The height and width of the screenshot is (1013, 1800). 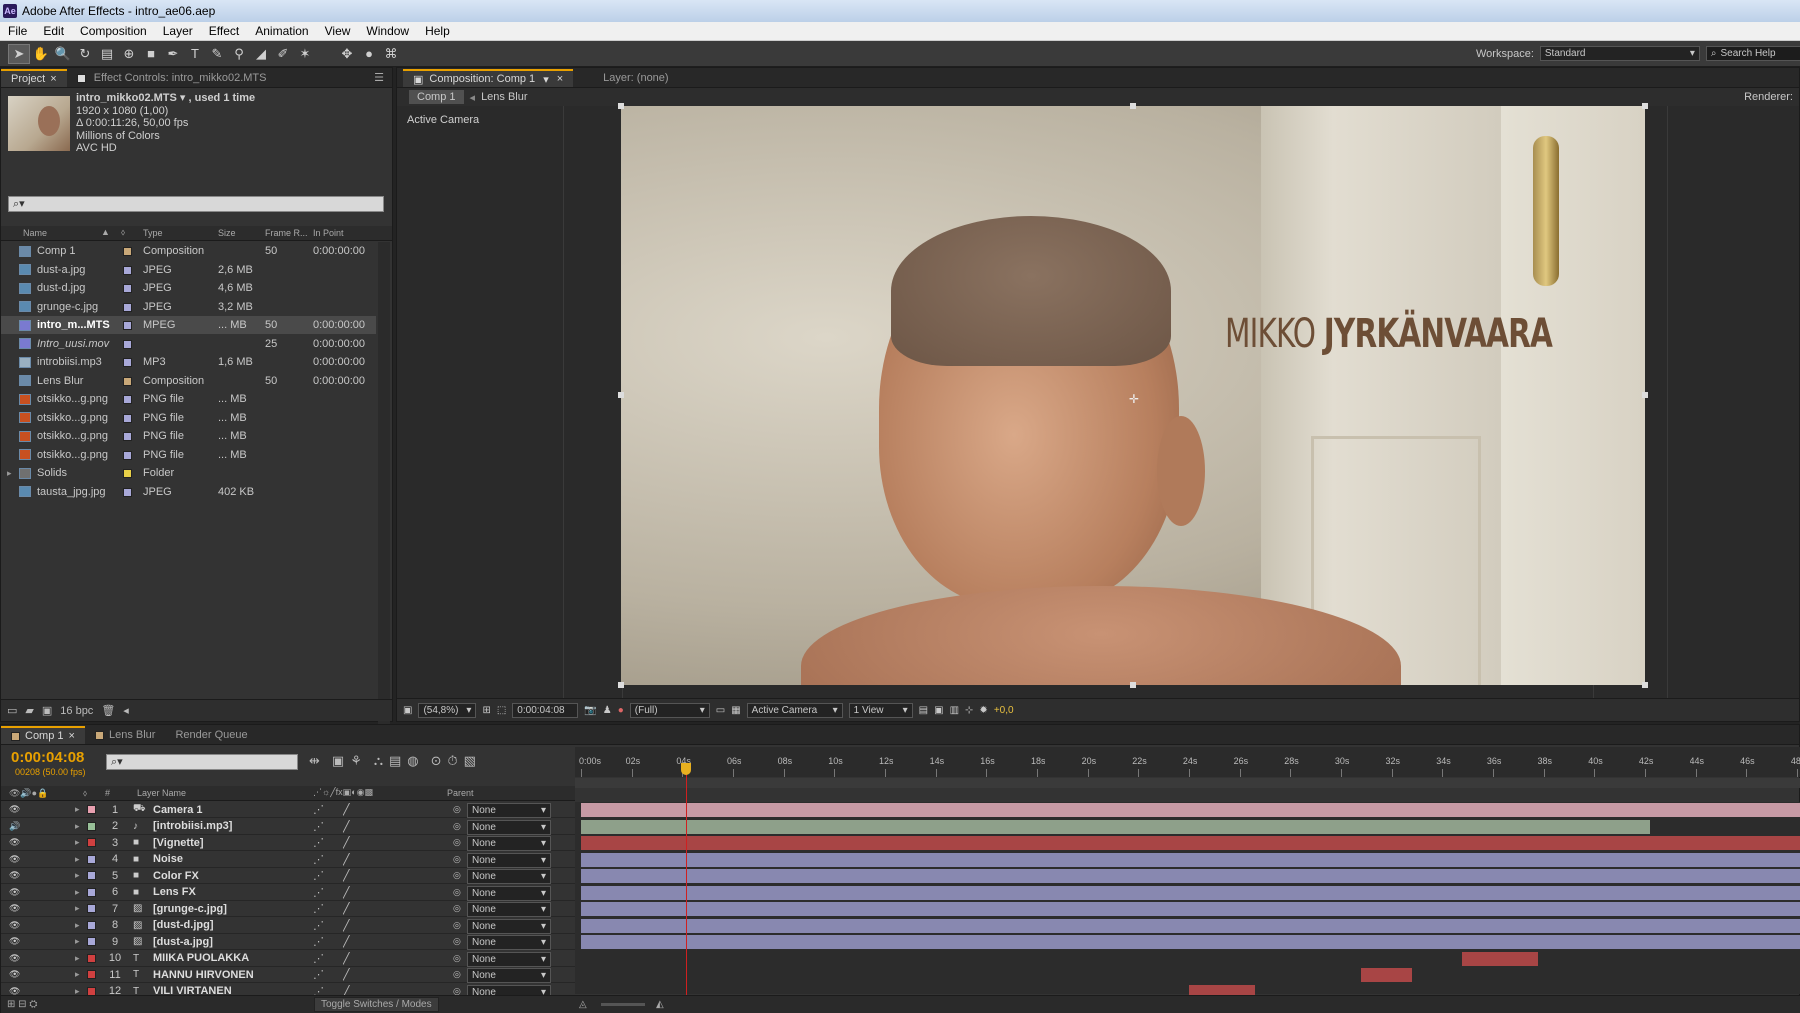 What do you see at coordinates (954, 710) in the screenshot?
I see `timeline-icon: ▥` at bounding box center [954, 710].